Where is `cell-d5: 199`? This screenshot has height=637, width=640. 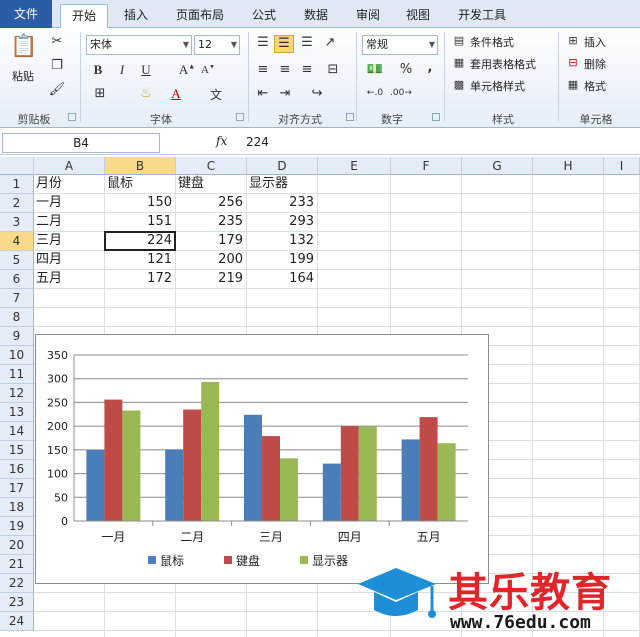 cell-d5: 199 is located at coordinates (283, 260).